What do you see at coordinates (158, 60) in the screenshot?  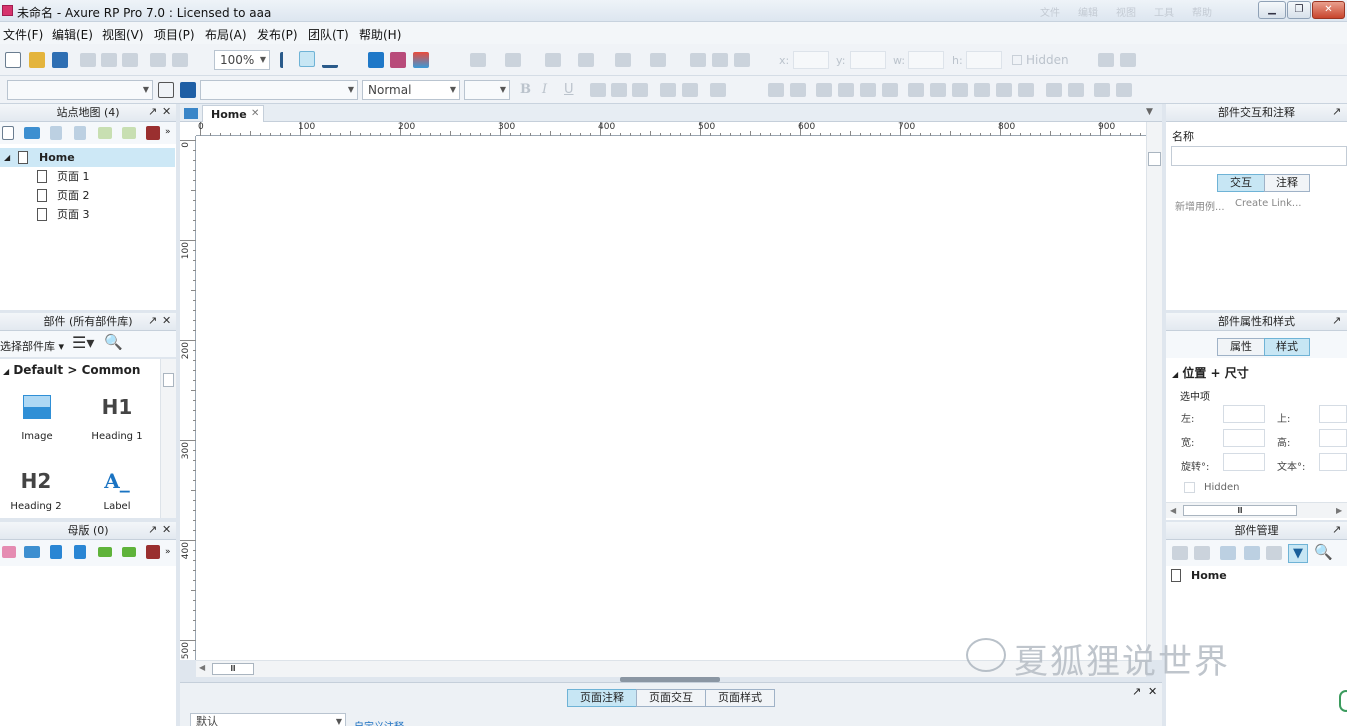 I see `undo-icon` at bounding box center [158, 60].